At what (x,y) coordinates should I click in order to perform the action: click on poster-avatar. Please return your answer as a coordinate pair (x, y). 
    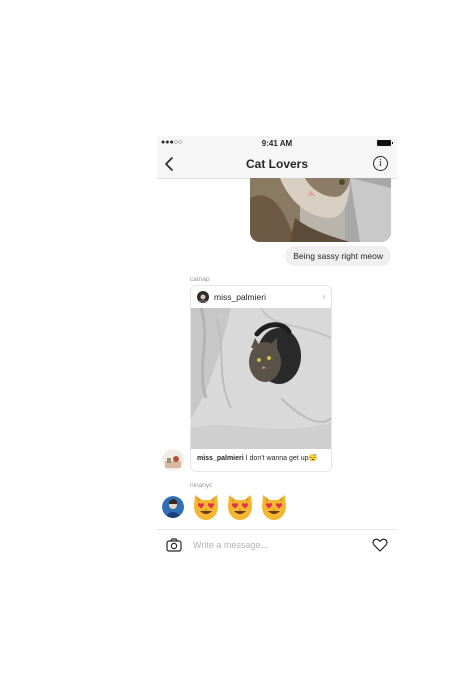
    Looking at the image, I should click on (203, 297).